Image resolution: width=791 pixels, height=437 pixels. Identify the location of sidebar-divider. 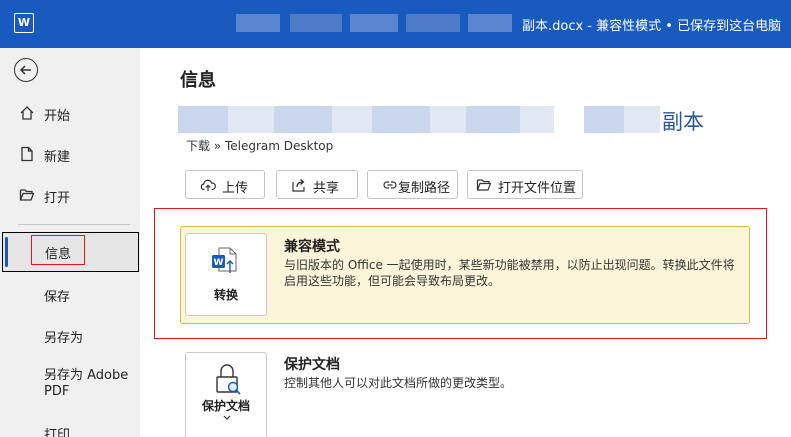
(74, 224).